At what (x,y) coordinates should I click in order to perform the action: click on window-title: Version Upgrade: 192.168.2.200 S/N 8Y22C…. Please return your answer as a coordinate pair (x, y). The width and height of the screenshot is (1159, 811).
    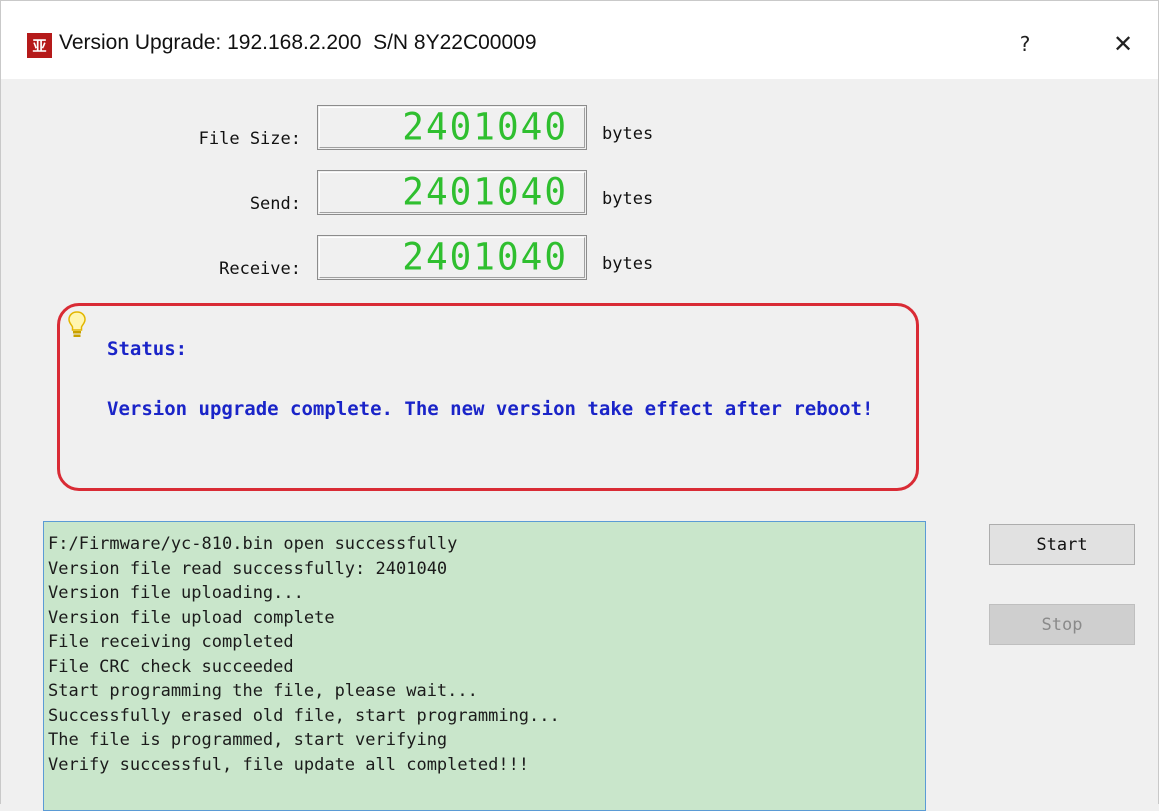
    Looking at the image, I should click on (298, 42).